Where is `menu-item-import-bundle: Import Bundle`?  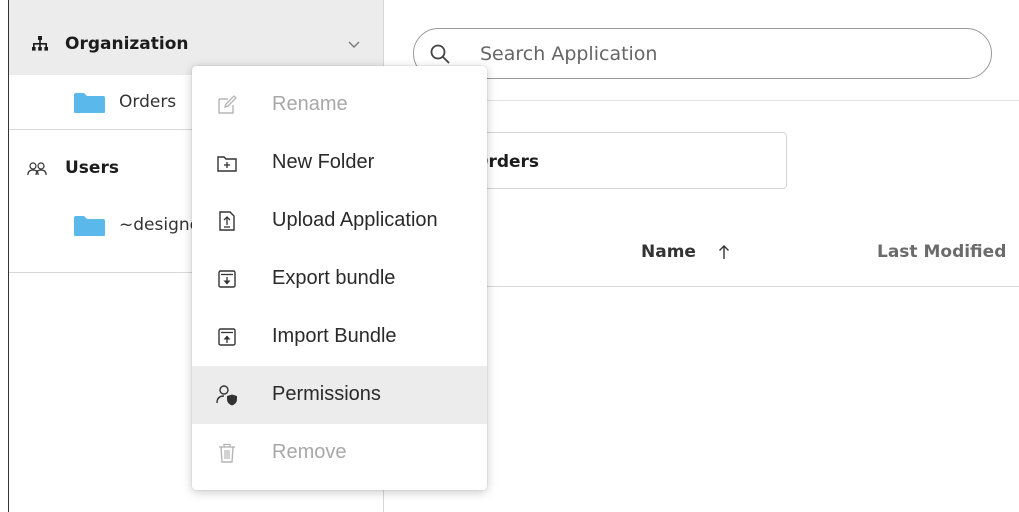 menu-item-import-bundle: Import Bundle is located at coordinates (339, 337).